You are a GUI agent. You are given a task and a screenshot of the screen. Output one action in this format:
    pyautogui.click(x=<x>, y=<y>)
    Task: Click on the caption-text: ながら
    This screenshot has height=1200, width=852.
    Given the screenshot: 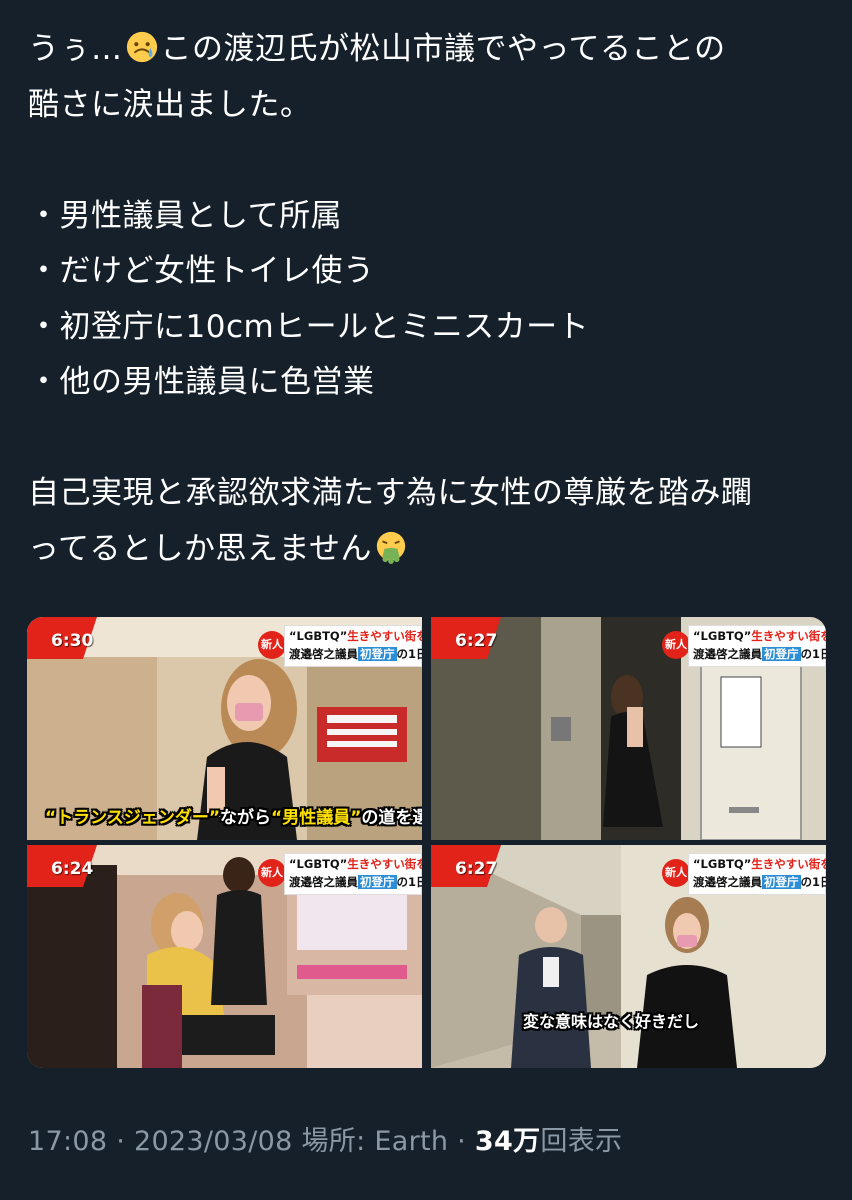 What is the action you would take?
    pyautogui.click(x=246, y=818)
    